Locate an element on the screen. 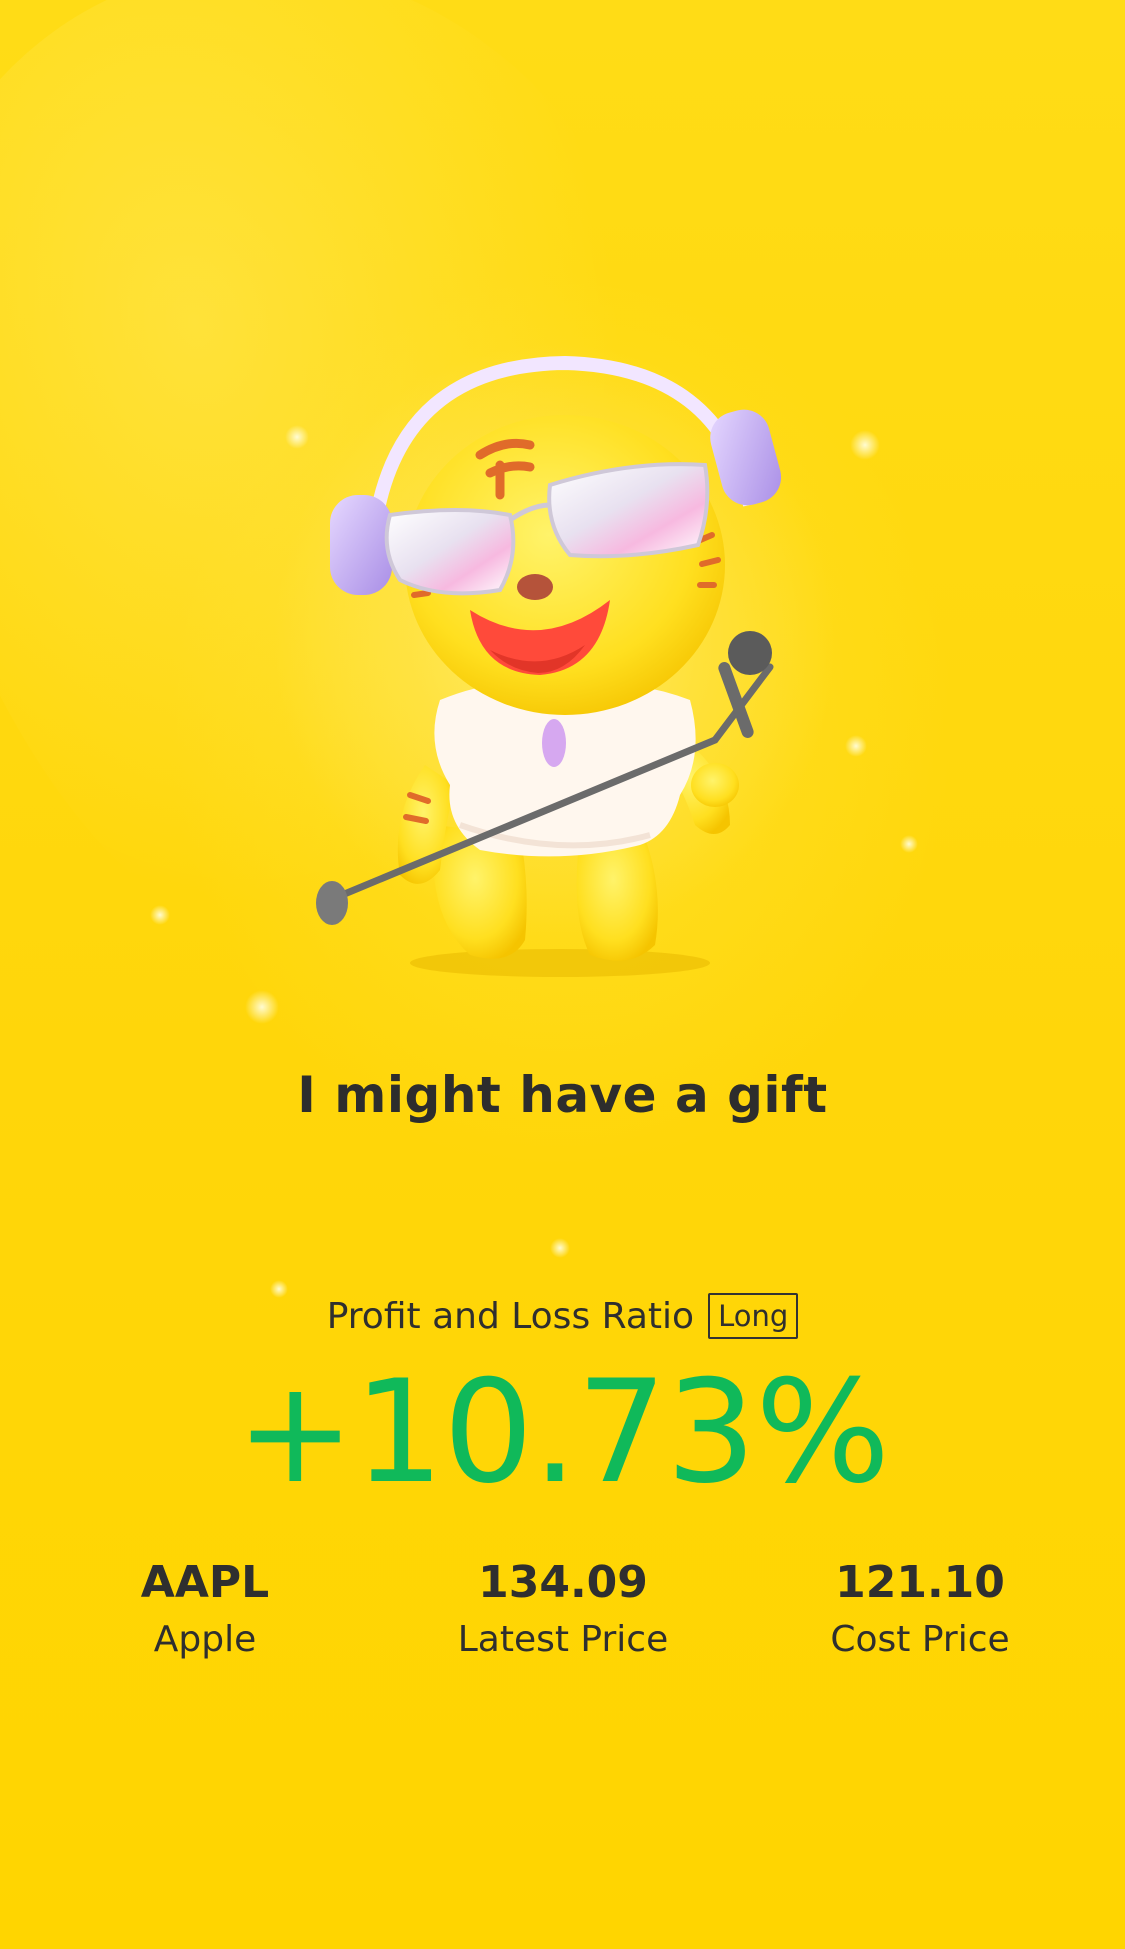 This screenshot has height=1949, width=1125. profit-loss-header: Profit and Loss Ratio Long is located at coordinates (562, 1316).